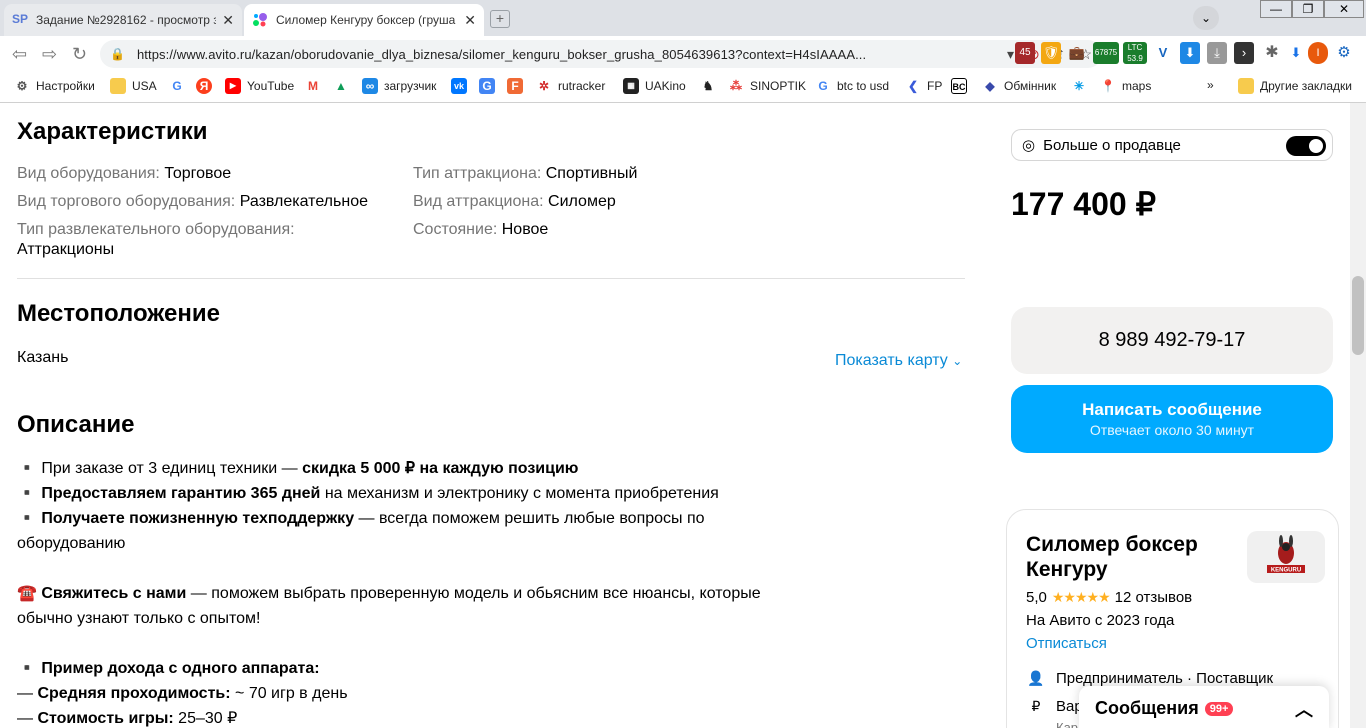  What do you see at coordinates (1286, 571) in the screenshot?
I see `logo-text: KENGURU` at bounding box center [1286, 571].